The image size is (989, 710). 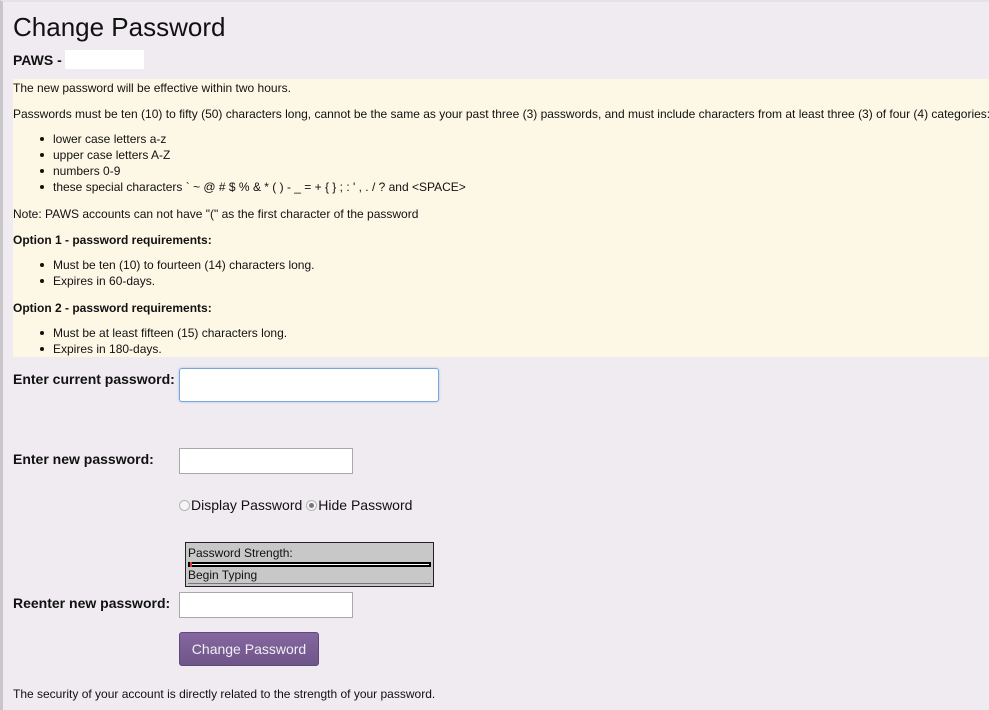 I want to click on list-item: lower case letters a-z, so click(x=253, y=139).